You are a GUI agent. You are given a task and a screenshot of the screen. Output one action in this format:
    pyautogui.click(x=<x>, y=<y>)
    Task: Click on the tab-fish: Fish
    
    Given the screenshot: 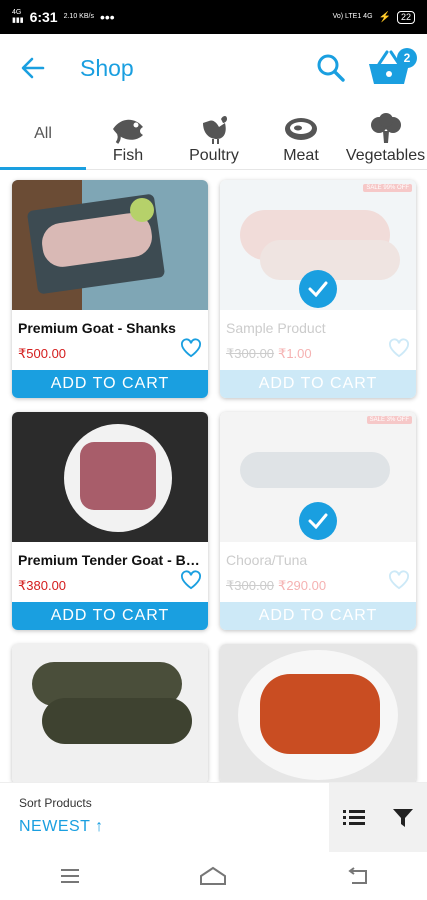 What is the action you would take?
    pyautogui.click(x=128, y=135)
    